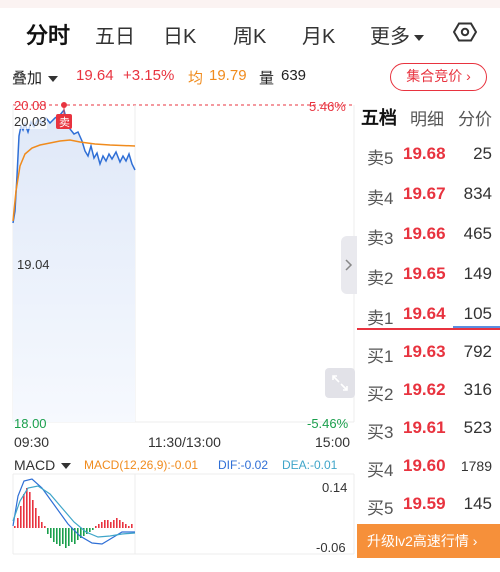 The image size is (500, 572). Describe the element at coordinates (328, 423) in the screenshot. I see `pct-low-label: -5.46%` at that location.